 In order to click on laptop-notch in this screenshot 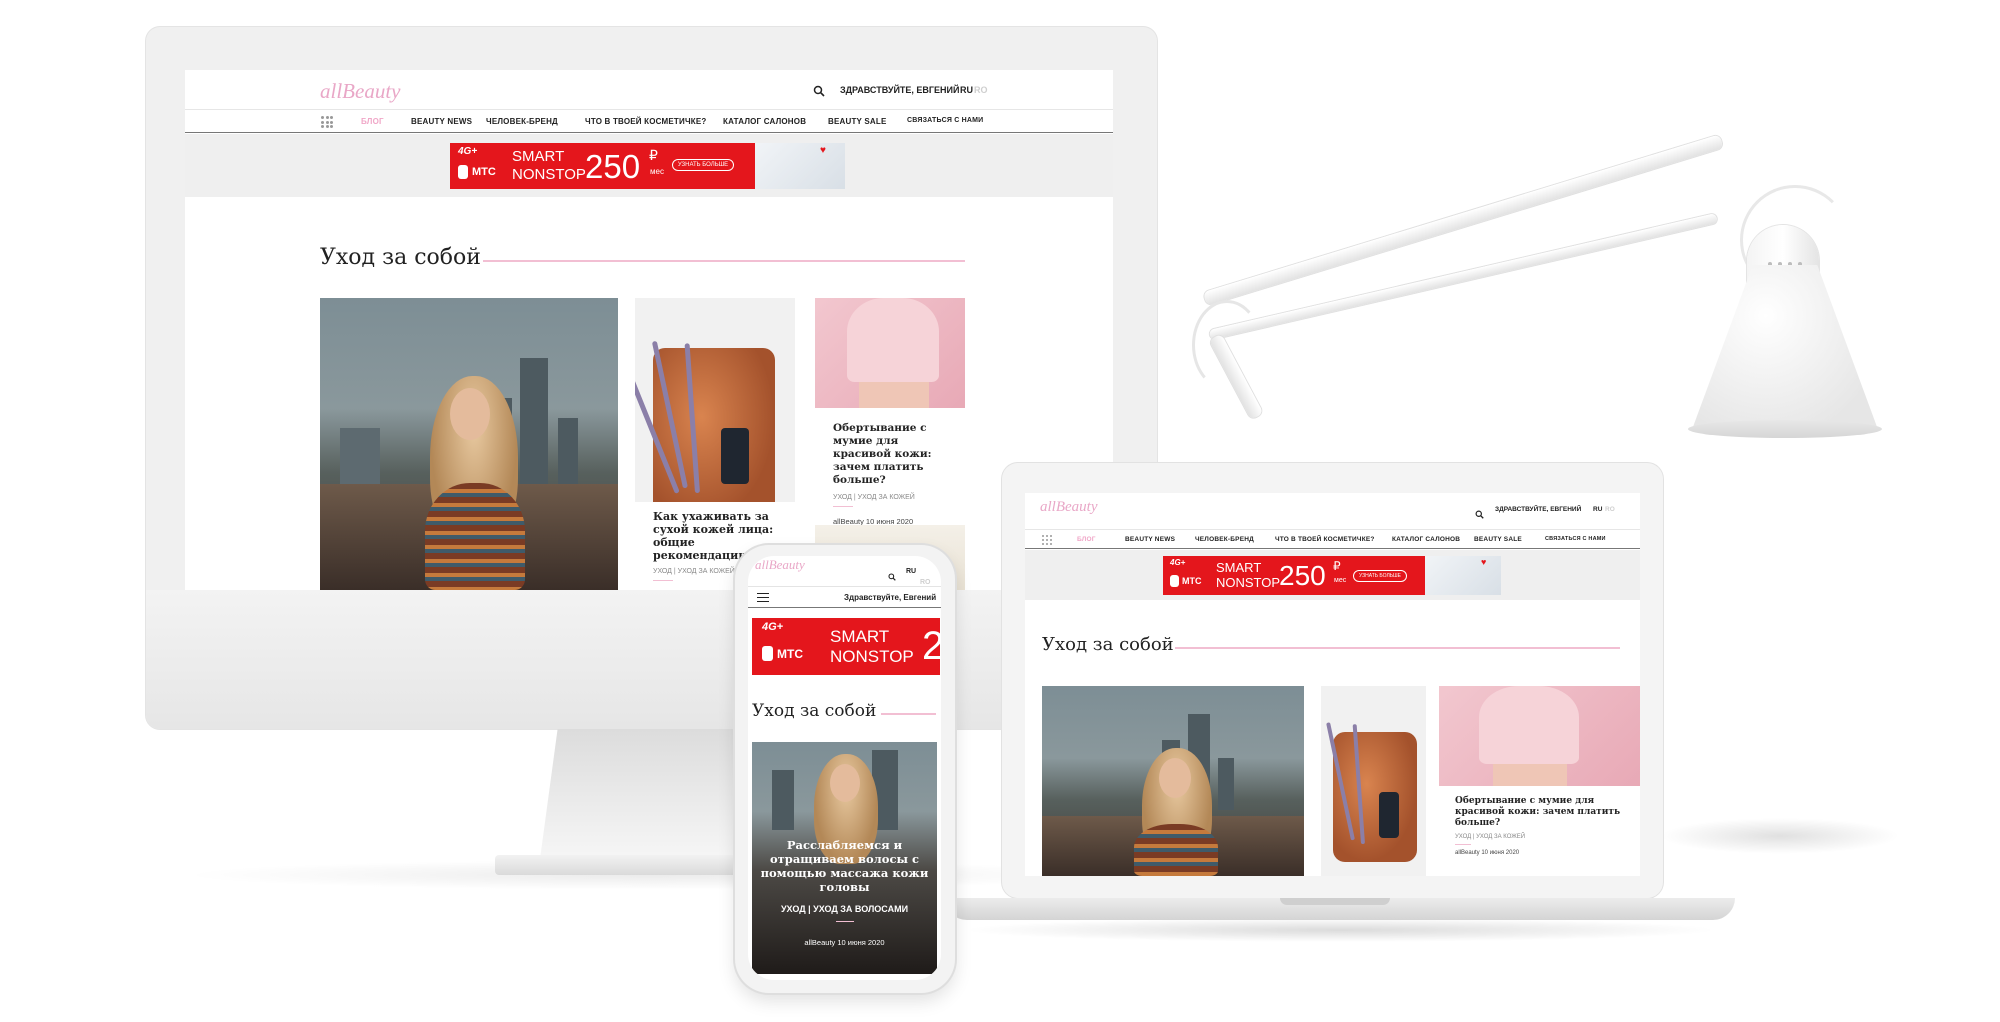, I will do `click(1335, 901)`.